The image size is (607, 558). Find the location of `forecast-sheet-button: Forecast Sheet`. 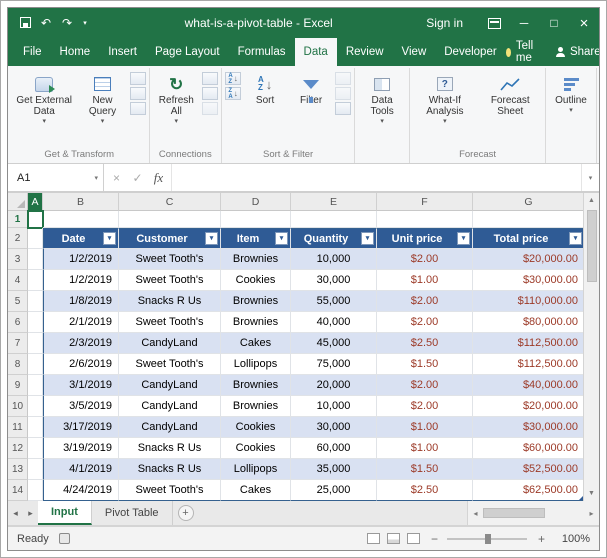

forecast-sheet-button: Forecast Sheet is located at coordinates (510, 108).